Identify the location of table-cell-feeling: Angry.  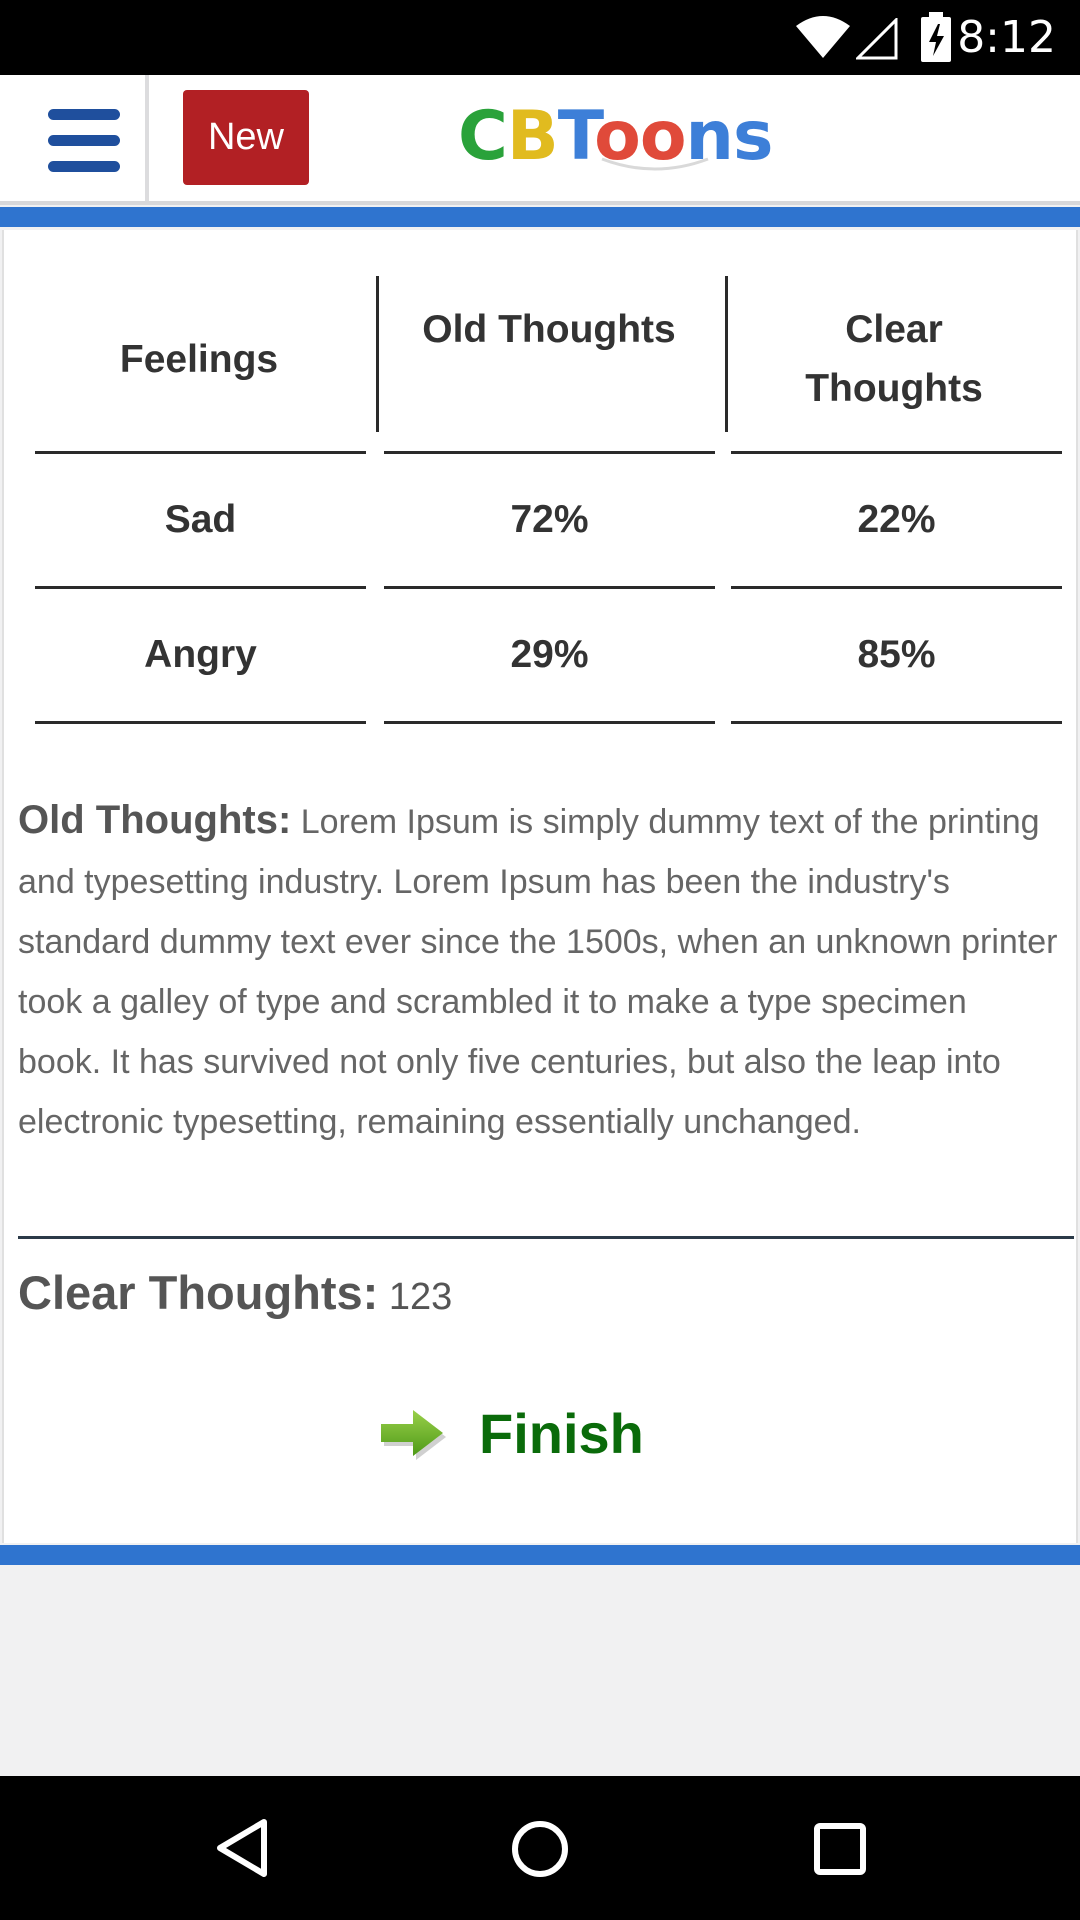
(200, 654).